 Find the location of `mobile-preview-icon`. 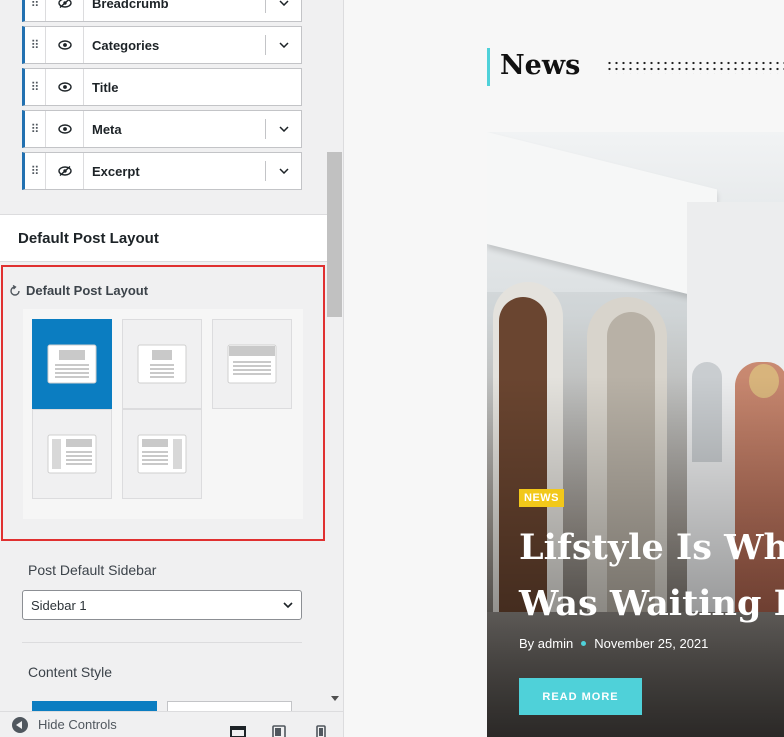

mobile-preview-icon is located at coordinates (321, 730).